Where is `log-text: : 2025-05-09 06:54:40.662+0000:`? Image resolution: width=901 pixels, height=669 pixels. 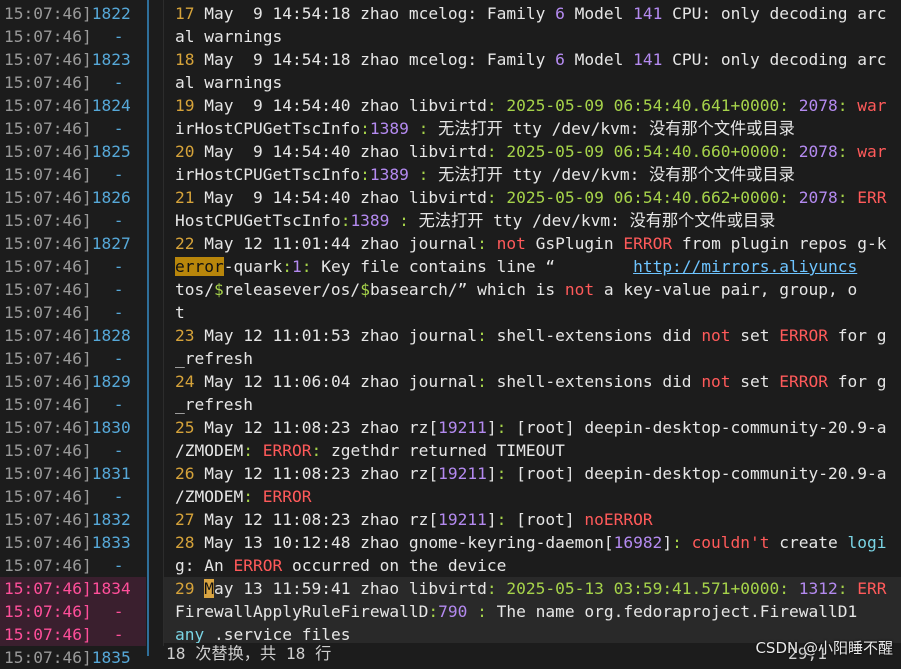 log-text: : 2025-05-09 06:54:40.662+0000: is located at coordinates (642, 197).